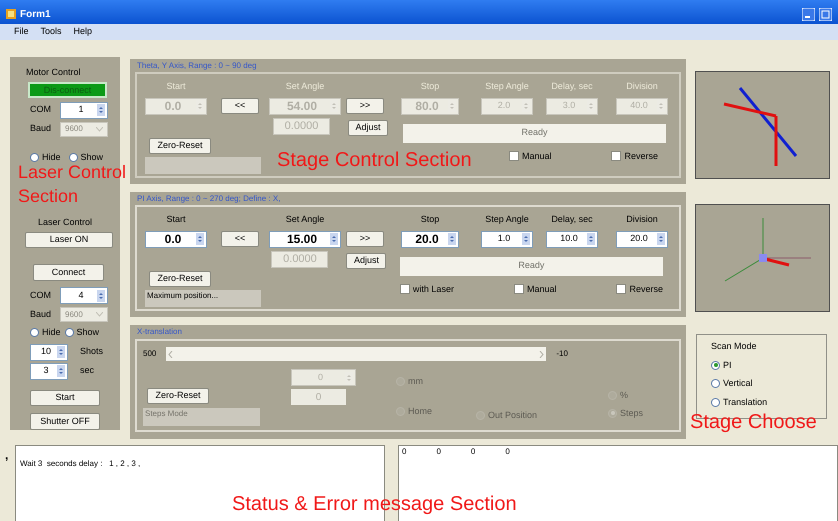 This screenshot has height=521, width=838. I want to click on annotation: Stage Choose, so click(753, 422).